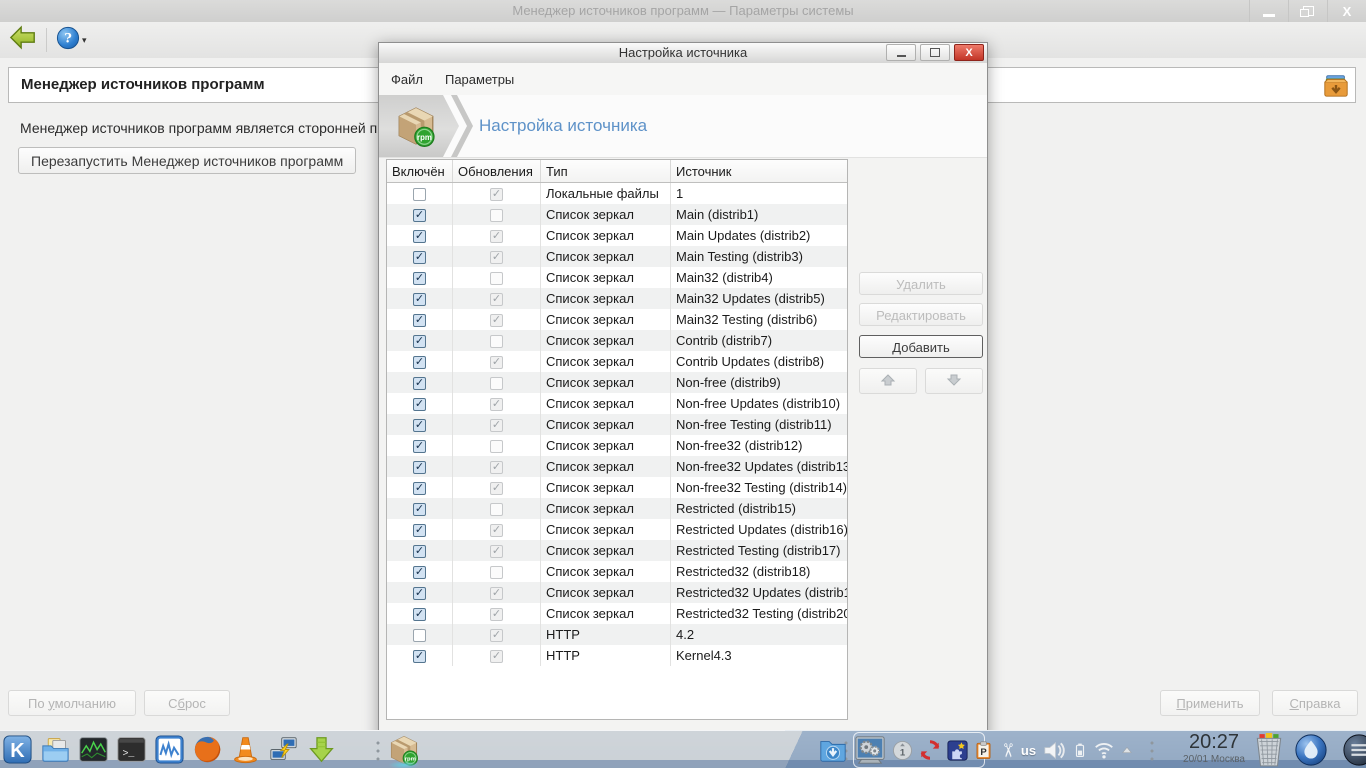  Describe the element at coordinates (1346, 11) in the screenshot. I see `close-button: X` at that location.